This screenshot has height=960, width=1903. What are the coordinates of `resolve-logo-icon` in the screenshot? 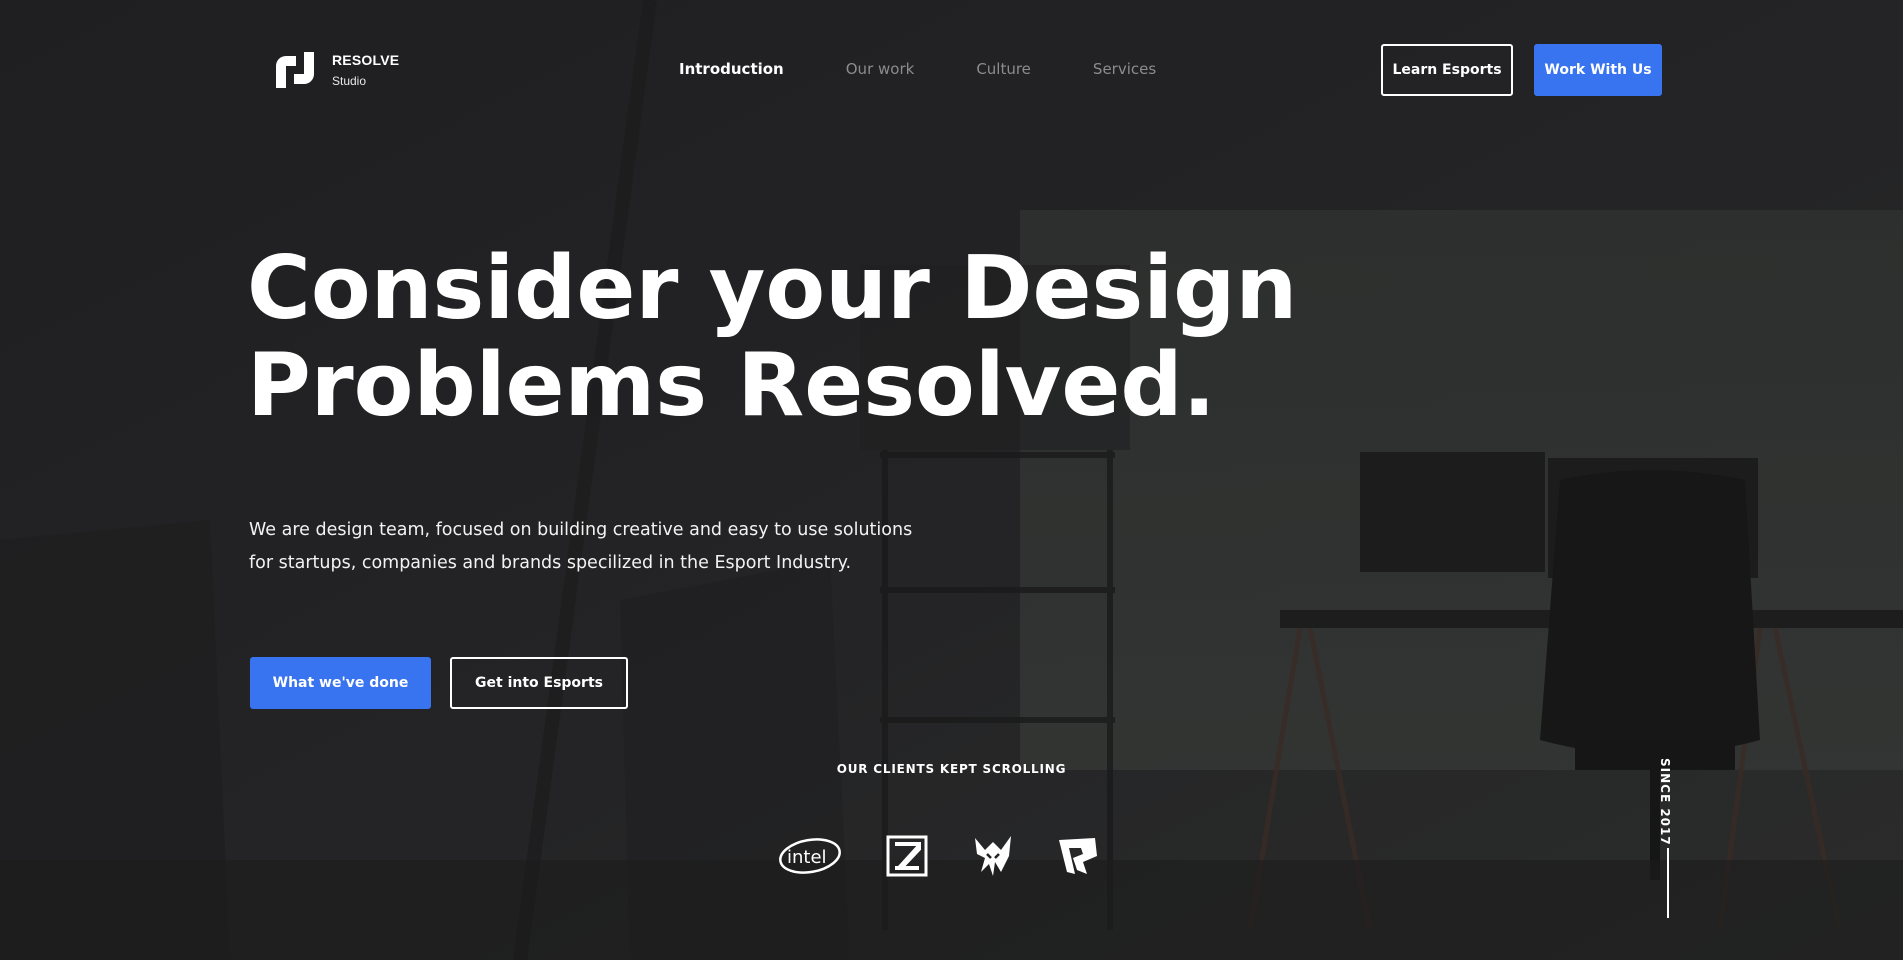 It's located at (295, 70).